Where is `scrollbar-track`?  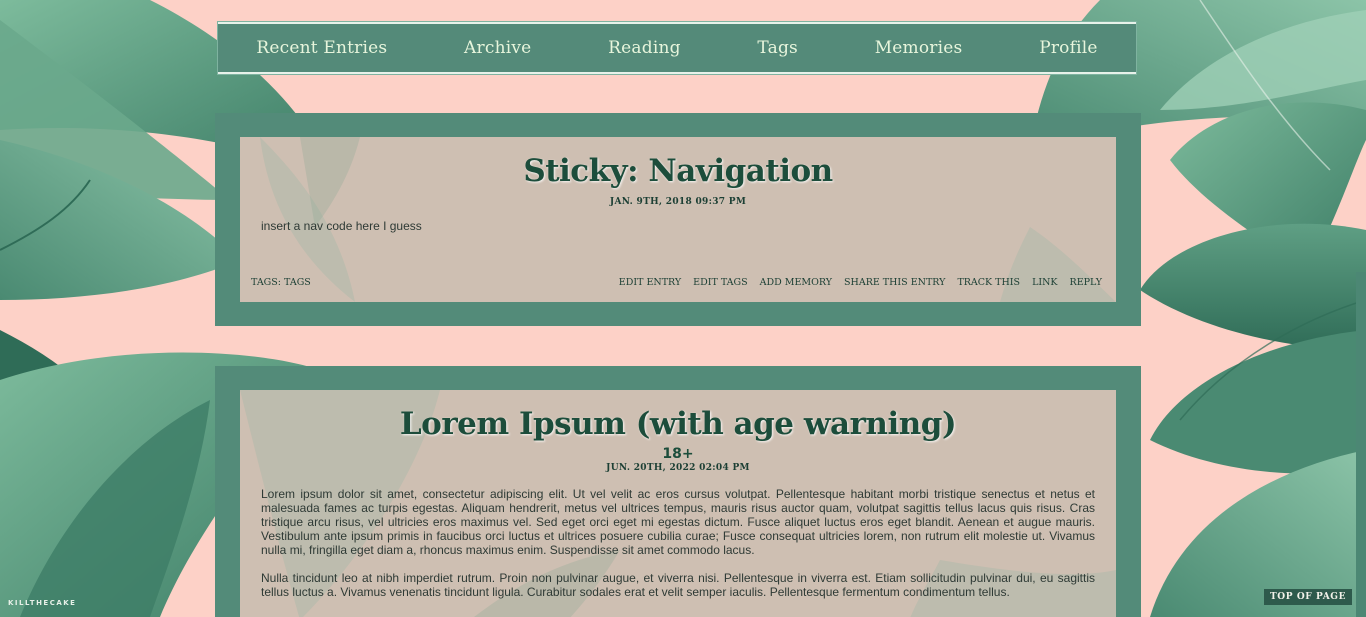 scrollbar-track is located at coordinates (1361, 444).